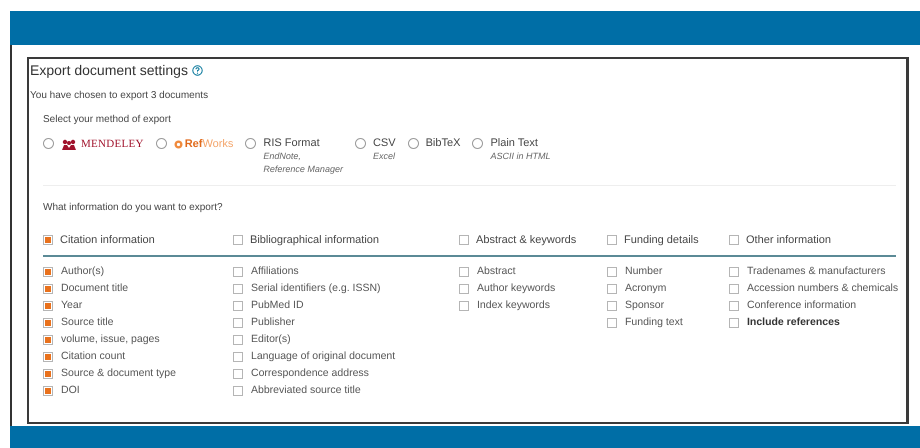 The width and height of the screenshot is (920, 448). What do you see at coordinates (310, 374) in the screenshot?
I see `field-label: Correspondence address` at bounding box center [310, 374].